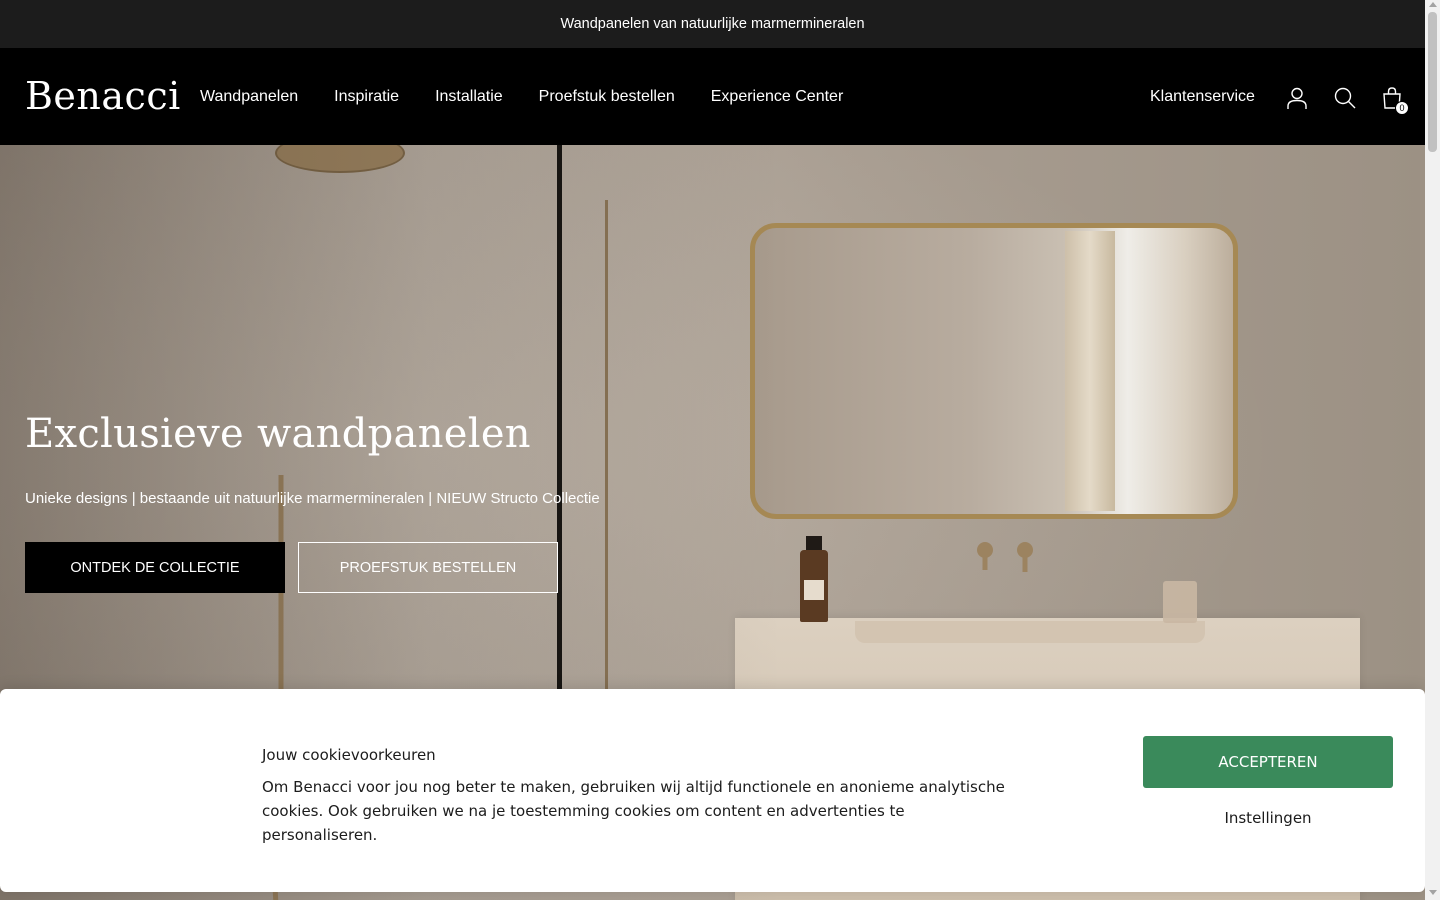 The height and width of the screenshot is (900, 1440). What do you see at coordinates (607, 97) in the screenshot?
I see `nav-item-proefstuk: Proefstuk bestellen` at bounding box center [607, 97].